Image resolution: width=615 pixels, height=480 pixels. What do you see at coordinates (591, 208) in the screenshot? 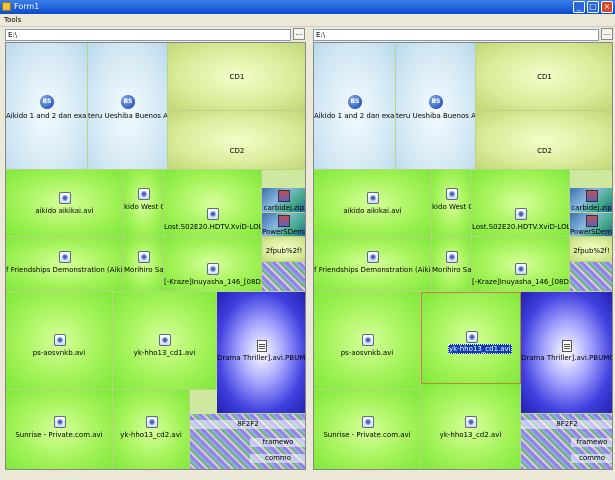
I see `tile-label: carbidej.zip` at bounding box center [591, 208].